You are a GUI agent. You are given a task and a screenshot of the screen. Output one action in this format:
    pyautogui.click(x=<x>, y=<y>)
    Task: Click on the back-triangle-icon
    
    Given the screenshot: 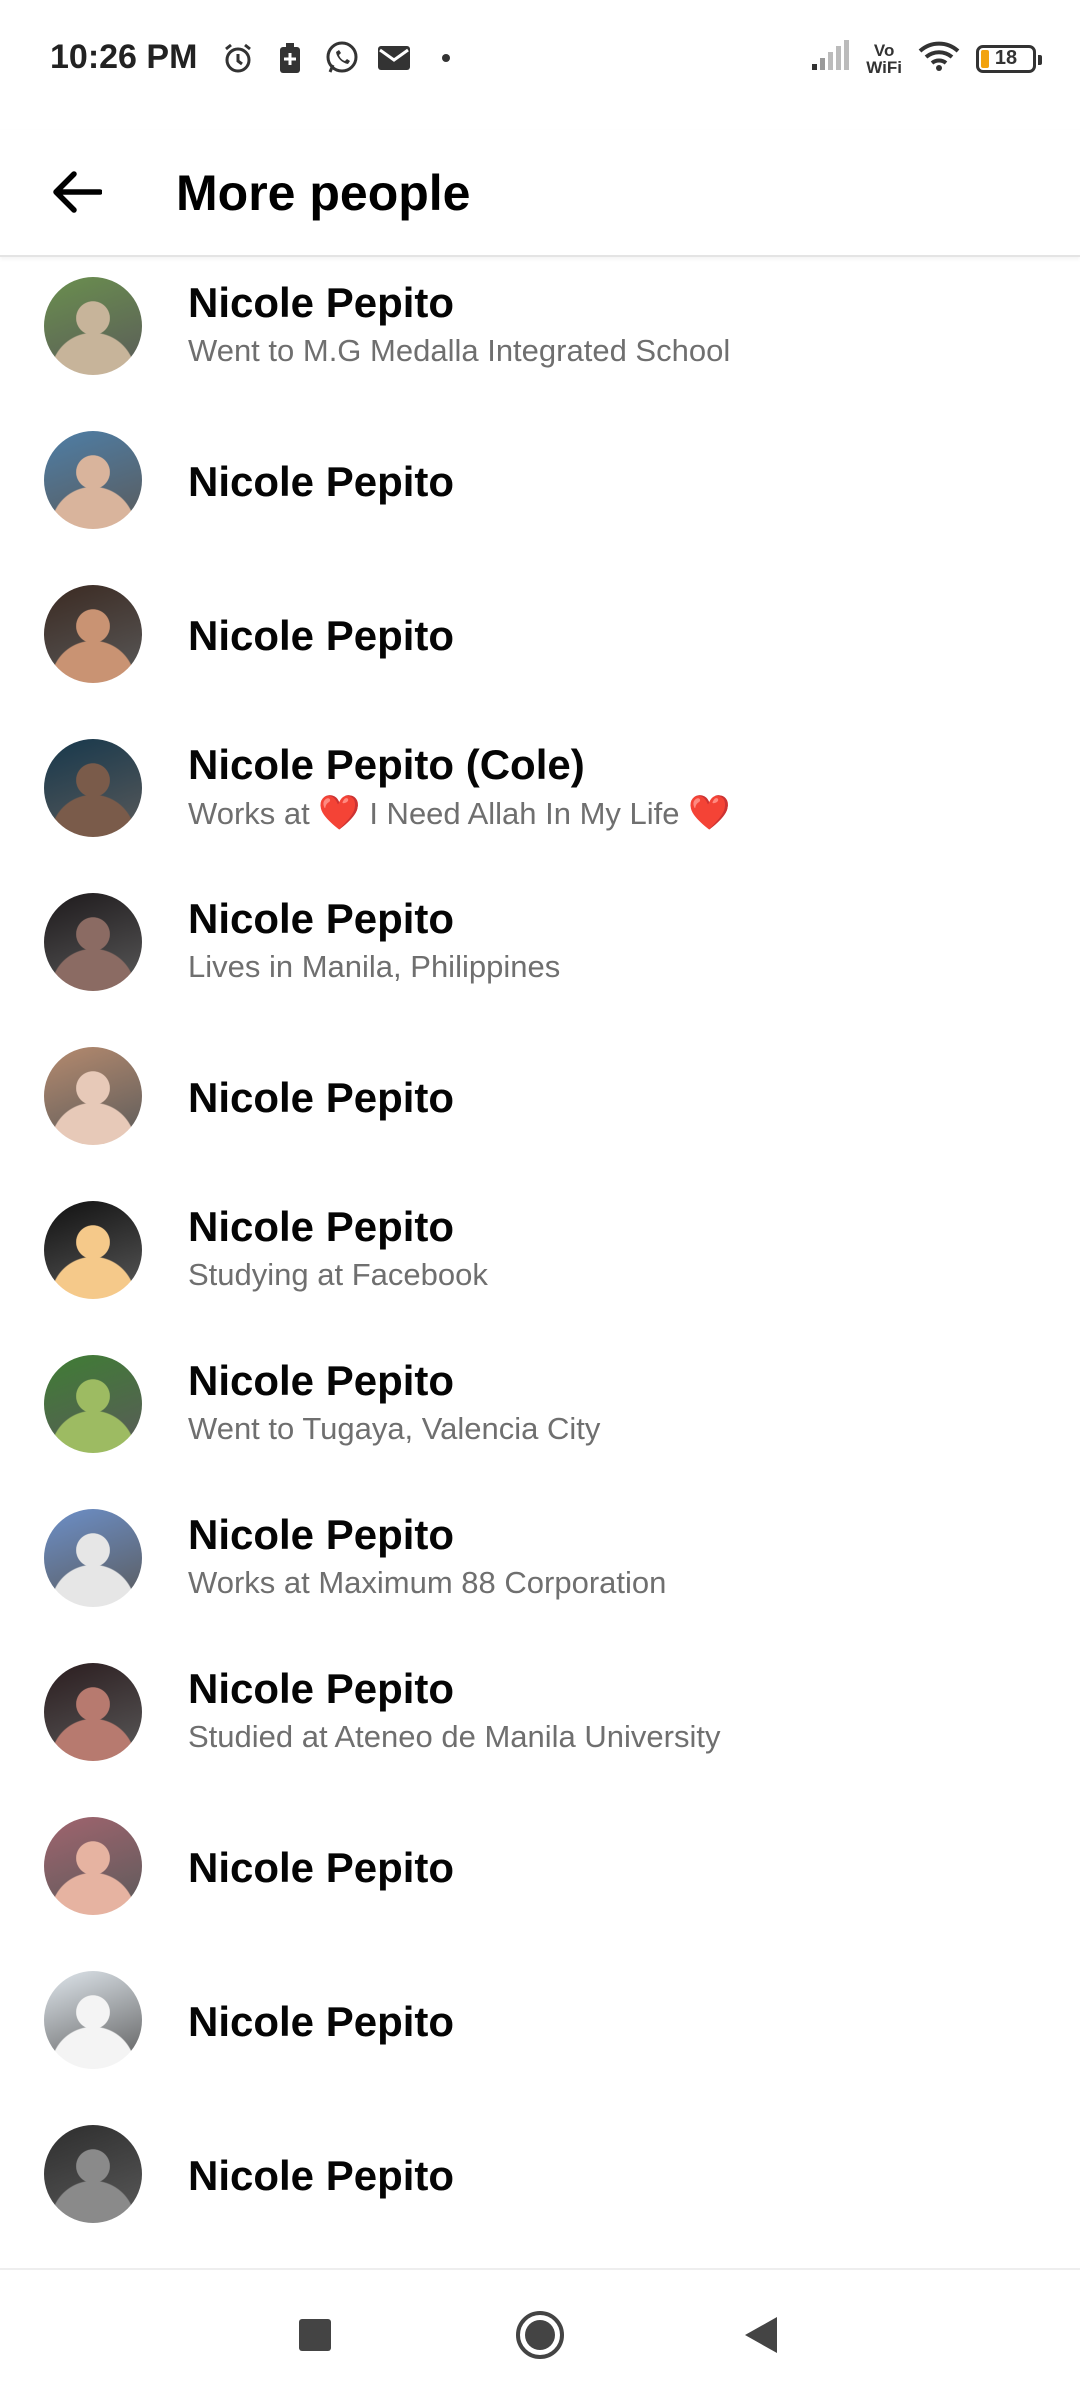 What is the action you would take?
    pyautogui.click(x=761, y=2335)
    